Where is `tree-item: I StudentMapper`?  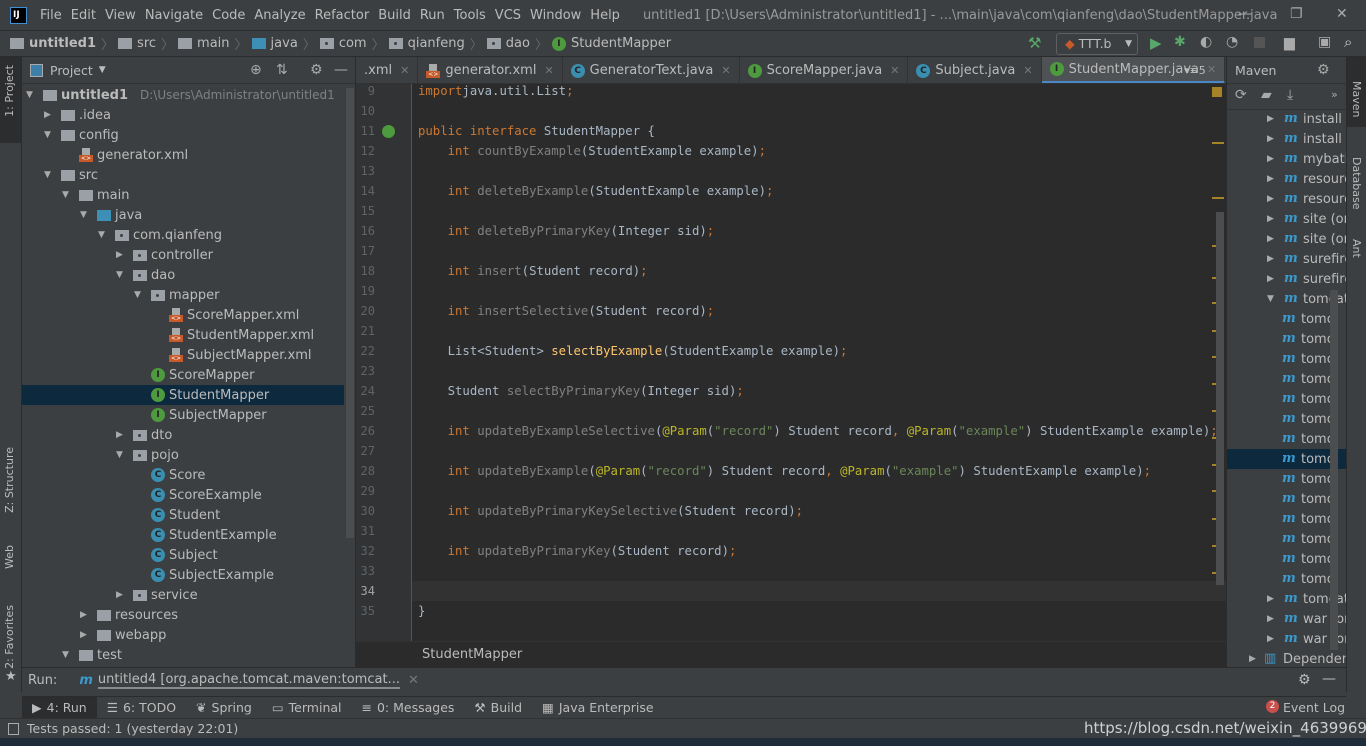
tree-item: I StudentMapper is located at coordinates (183, 395).